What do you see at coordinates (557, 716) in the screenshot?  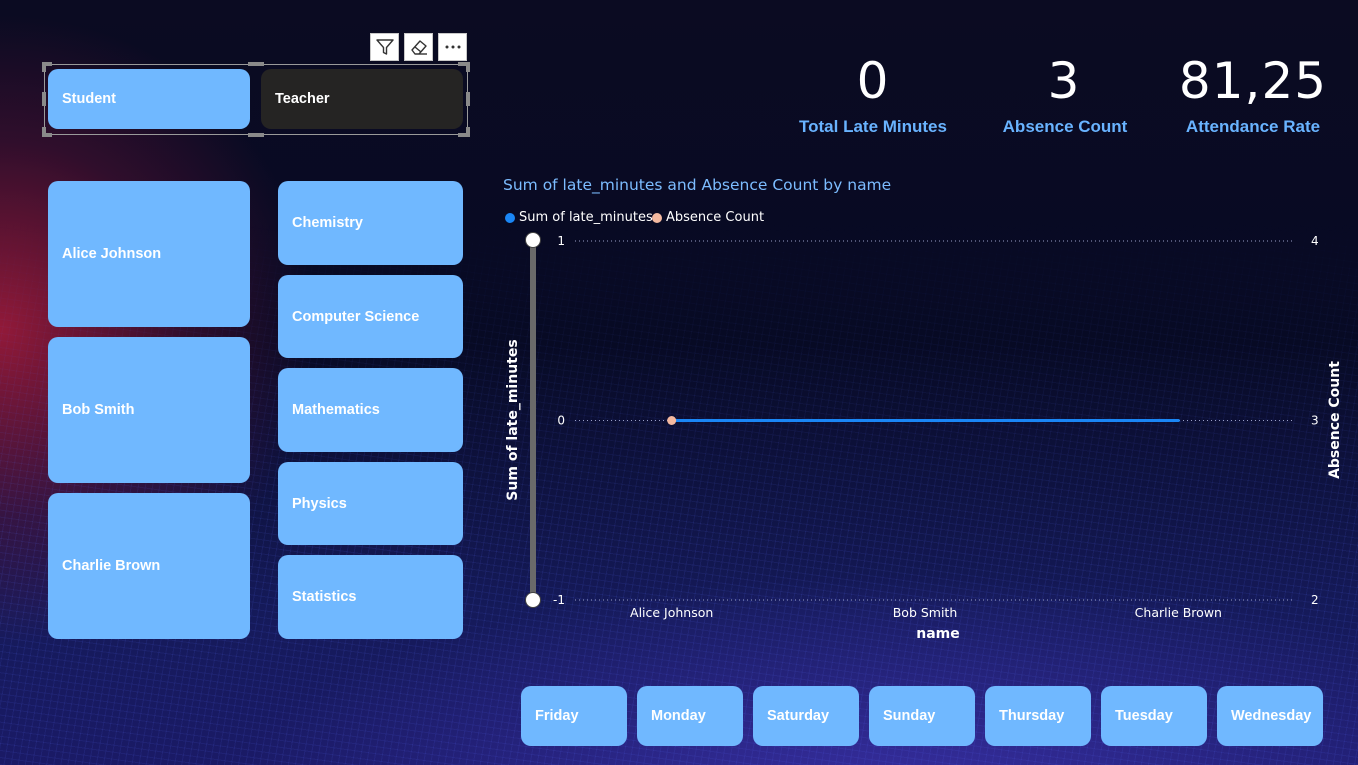 I see `slicer-button-label: Friday` at bounding box center [557, 716].